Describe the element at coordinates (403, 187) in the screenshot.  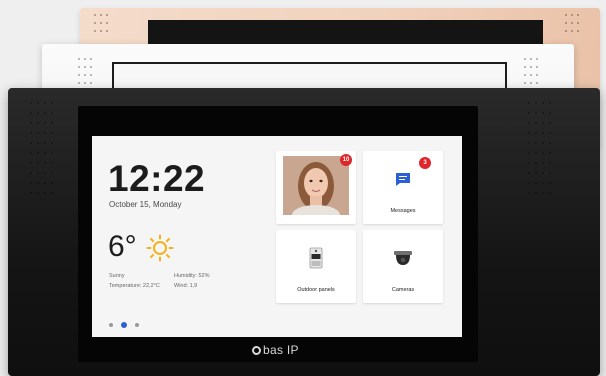
I see `messages-tile: 3 Messages` at that location.